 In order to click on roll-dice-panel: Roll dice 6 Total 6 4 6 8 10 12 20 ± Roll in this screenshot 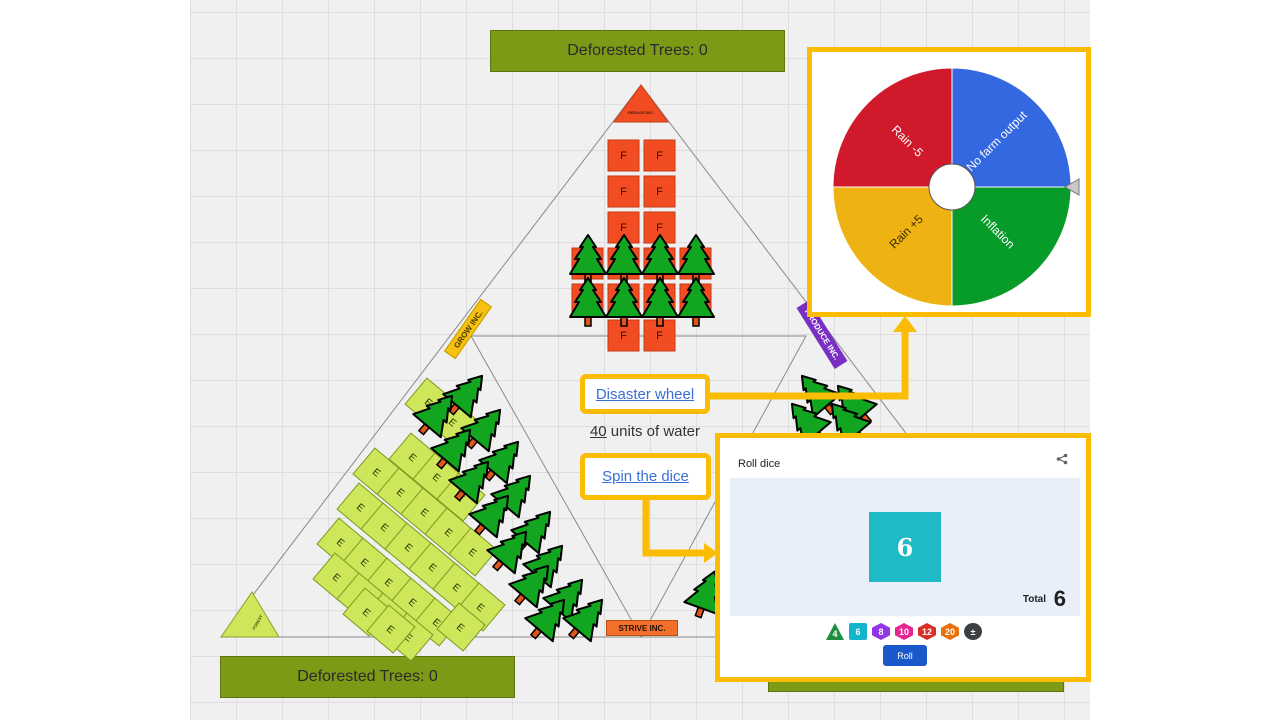, I will do `click(903, 557)`.